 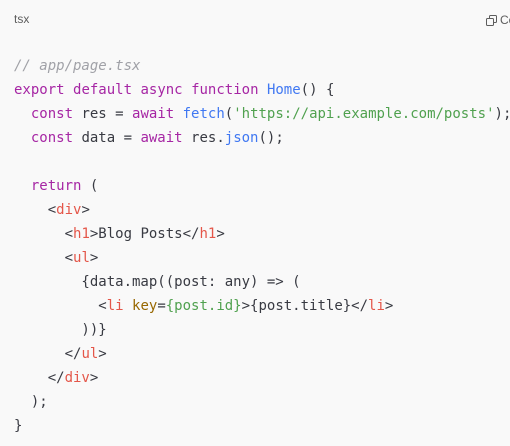 What do you see at coordinates (262, 258) in the screenshot?
I see `code-line: <ul>` at bounding box center [262, 258].